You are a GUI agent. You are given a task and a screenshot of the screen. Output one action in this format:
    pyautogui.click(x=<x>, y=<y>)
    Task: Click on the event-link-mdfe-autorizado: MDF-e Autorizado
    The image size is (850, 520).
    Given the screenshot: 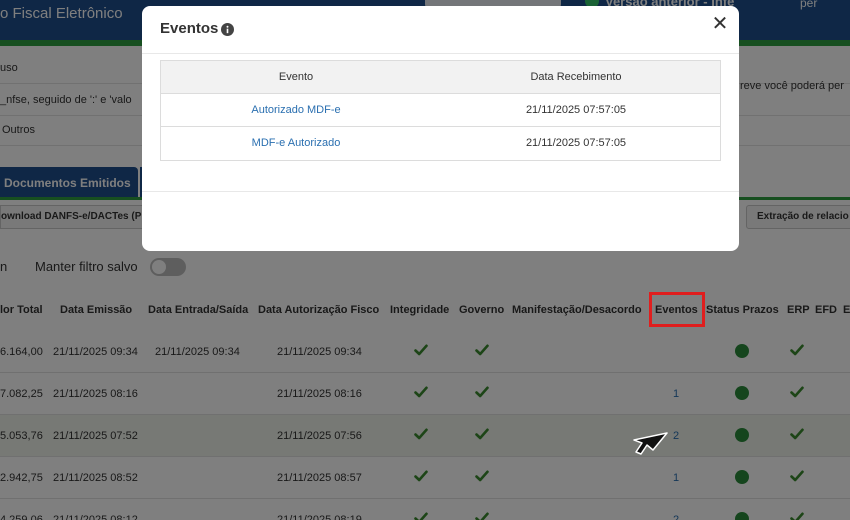 What is the action you would take?
    pyautogui.click(x=296, y=143)
    